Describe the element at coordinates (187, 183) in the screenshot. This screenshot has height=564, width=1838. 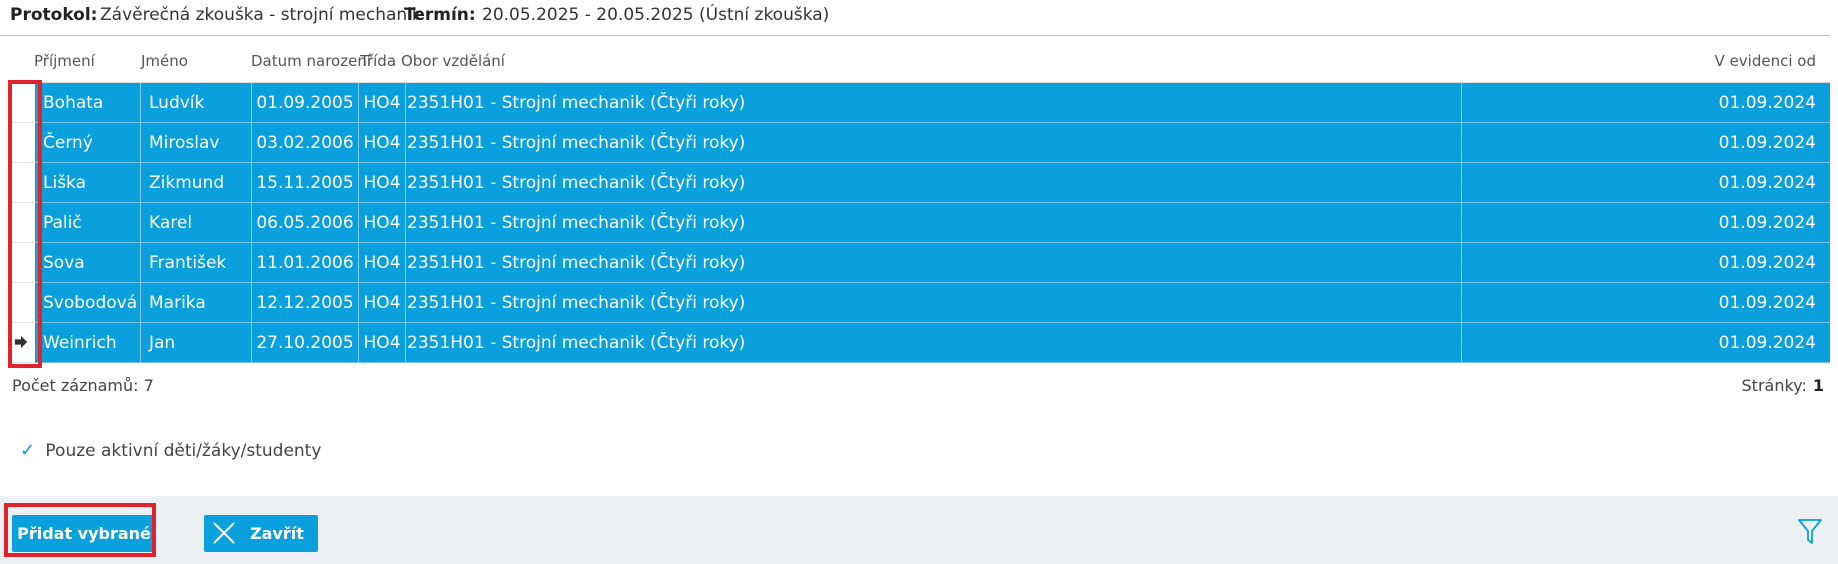
I see `cell-firstname: Zikmund` at that location.